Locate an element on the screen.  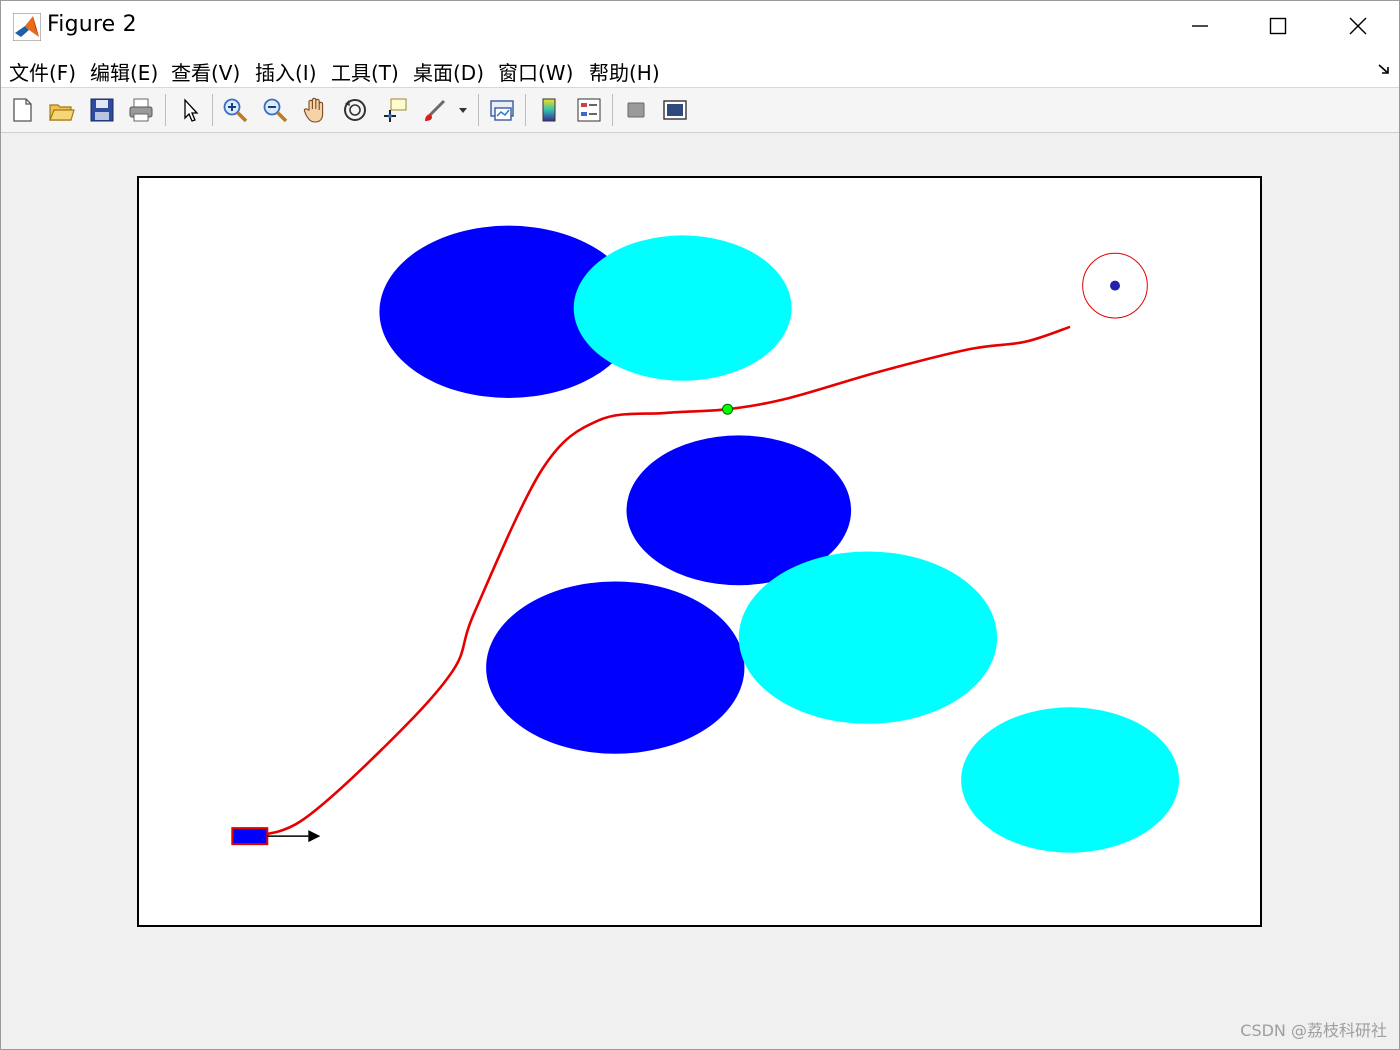
new-figure-button is located at coordinates (22, 110).